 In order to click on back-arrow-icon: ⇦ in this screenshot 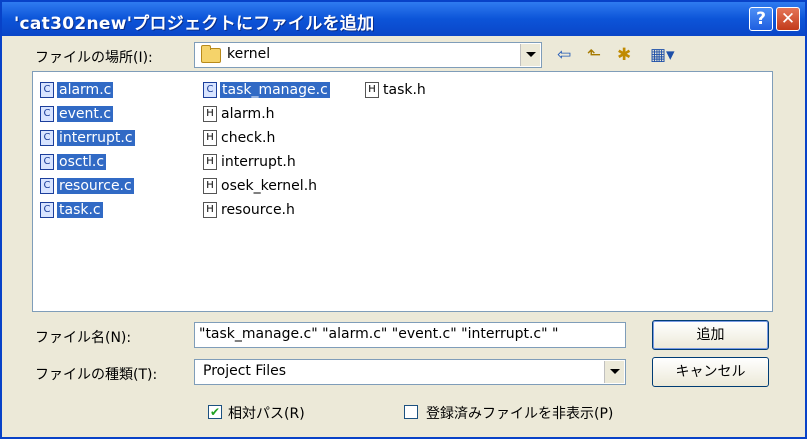, I will do `click(564, 55)`.